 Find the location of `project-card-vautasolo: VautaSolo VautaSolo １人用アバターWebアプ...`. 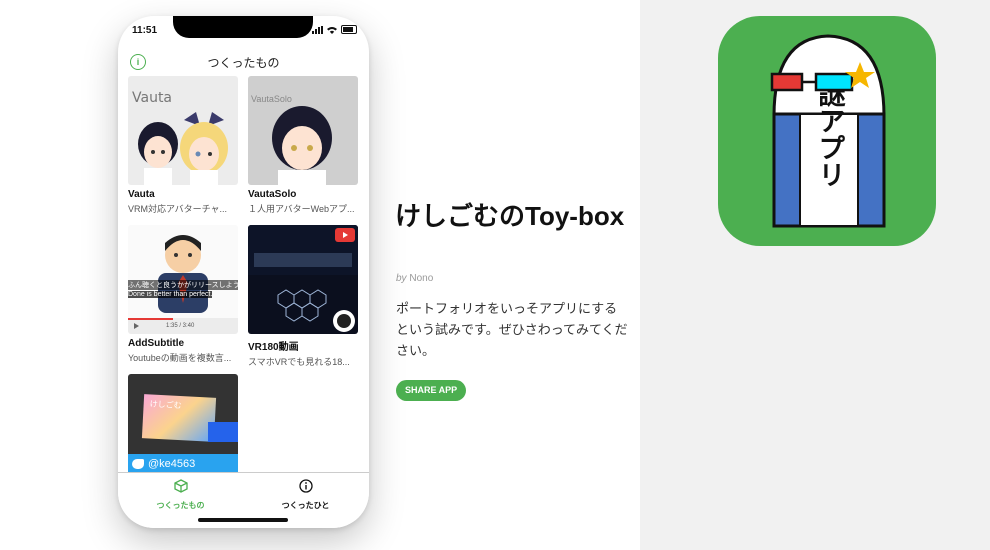

project-card-vautasolo: VautaSolo VautaSolo １人用アバターWebアプ... is located at coordinates (303, 145).